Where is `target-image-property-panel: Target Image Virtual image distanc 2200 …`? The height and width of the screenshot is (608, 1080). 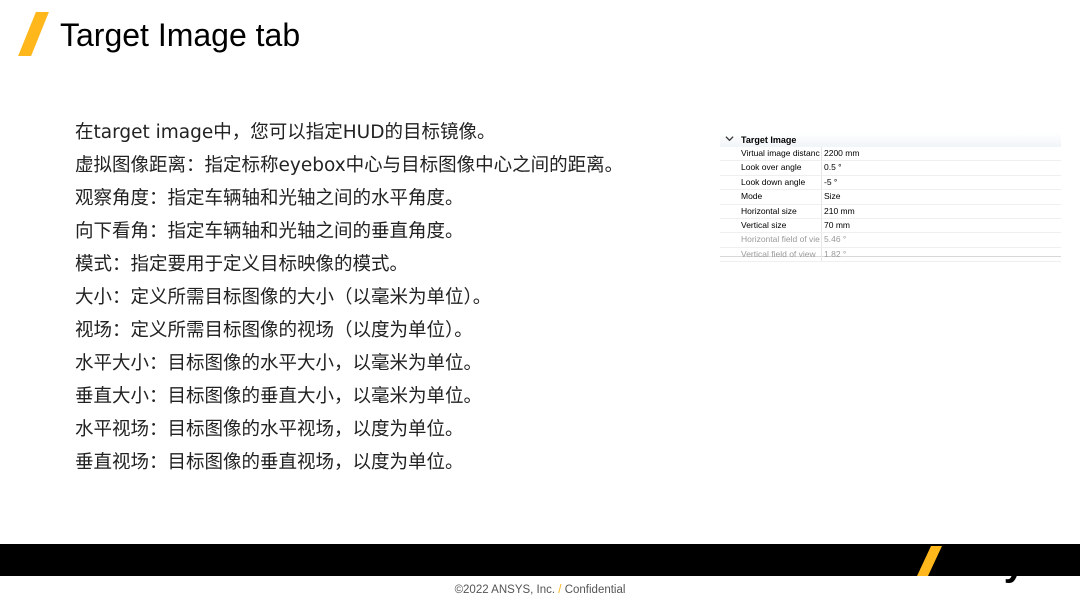 target-image-property-panel: Target Image Virtual image distanc 2200 … is located at coordinates (890, 198).